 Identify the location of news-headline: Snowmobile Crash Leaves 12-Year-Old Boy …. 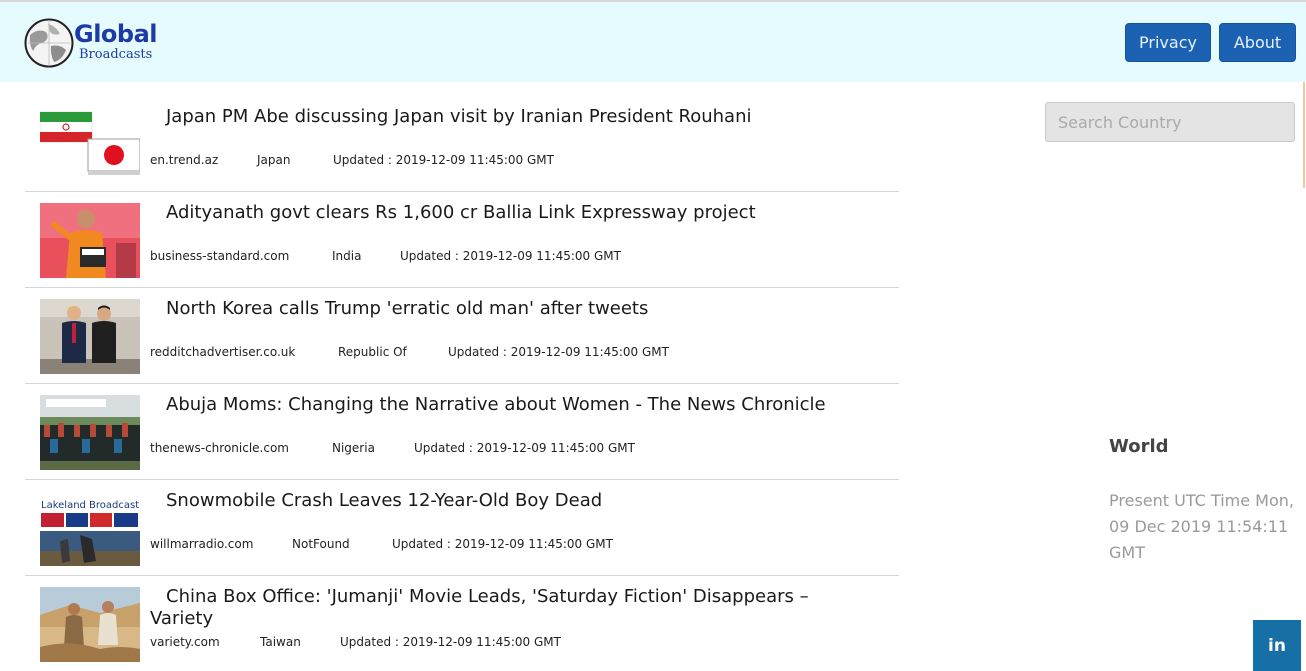
(490, 501).